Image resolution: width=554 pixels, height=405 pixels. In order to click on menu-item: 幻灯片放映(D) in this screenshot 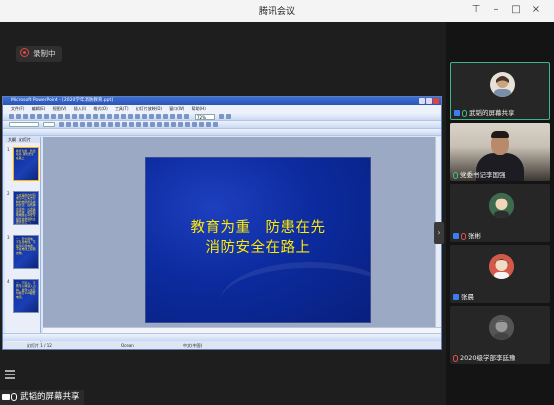, I will do `click(149, 108)`.